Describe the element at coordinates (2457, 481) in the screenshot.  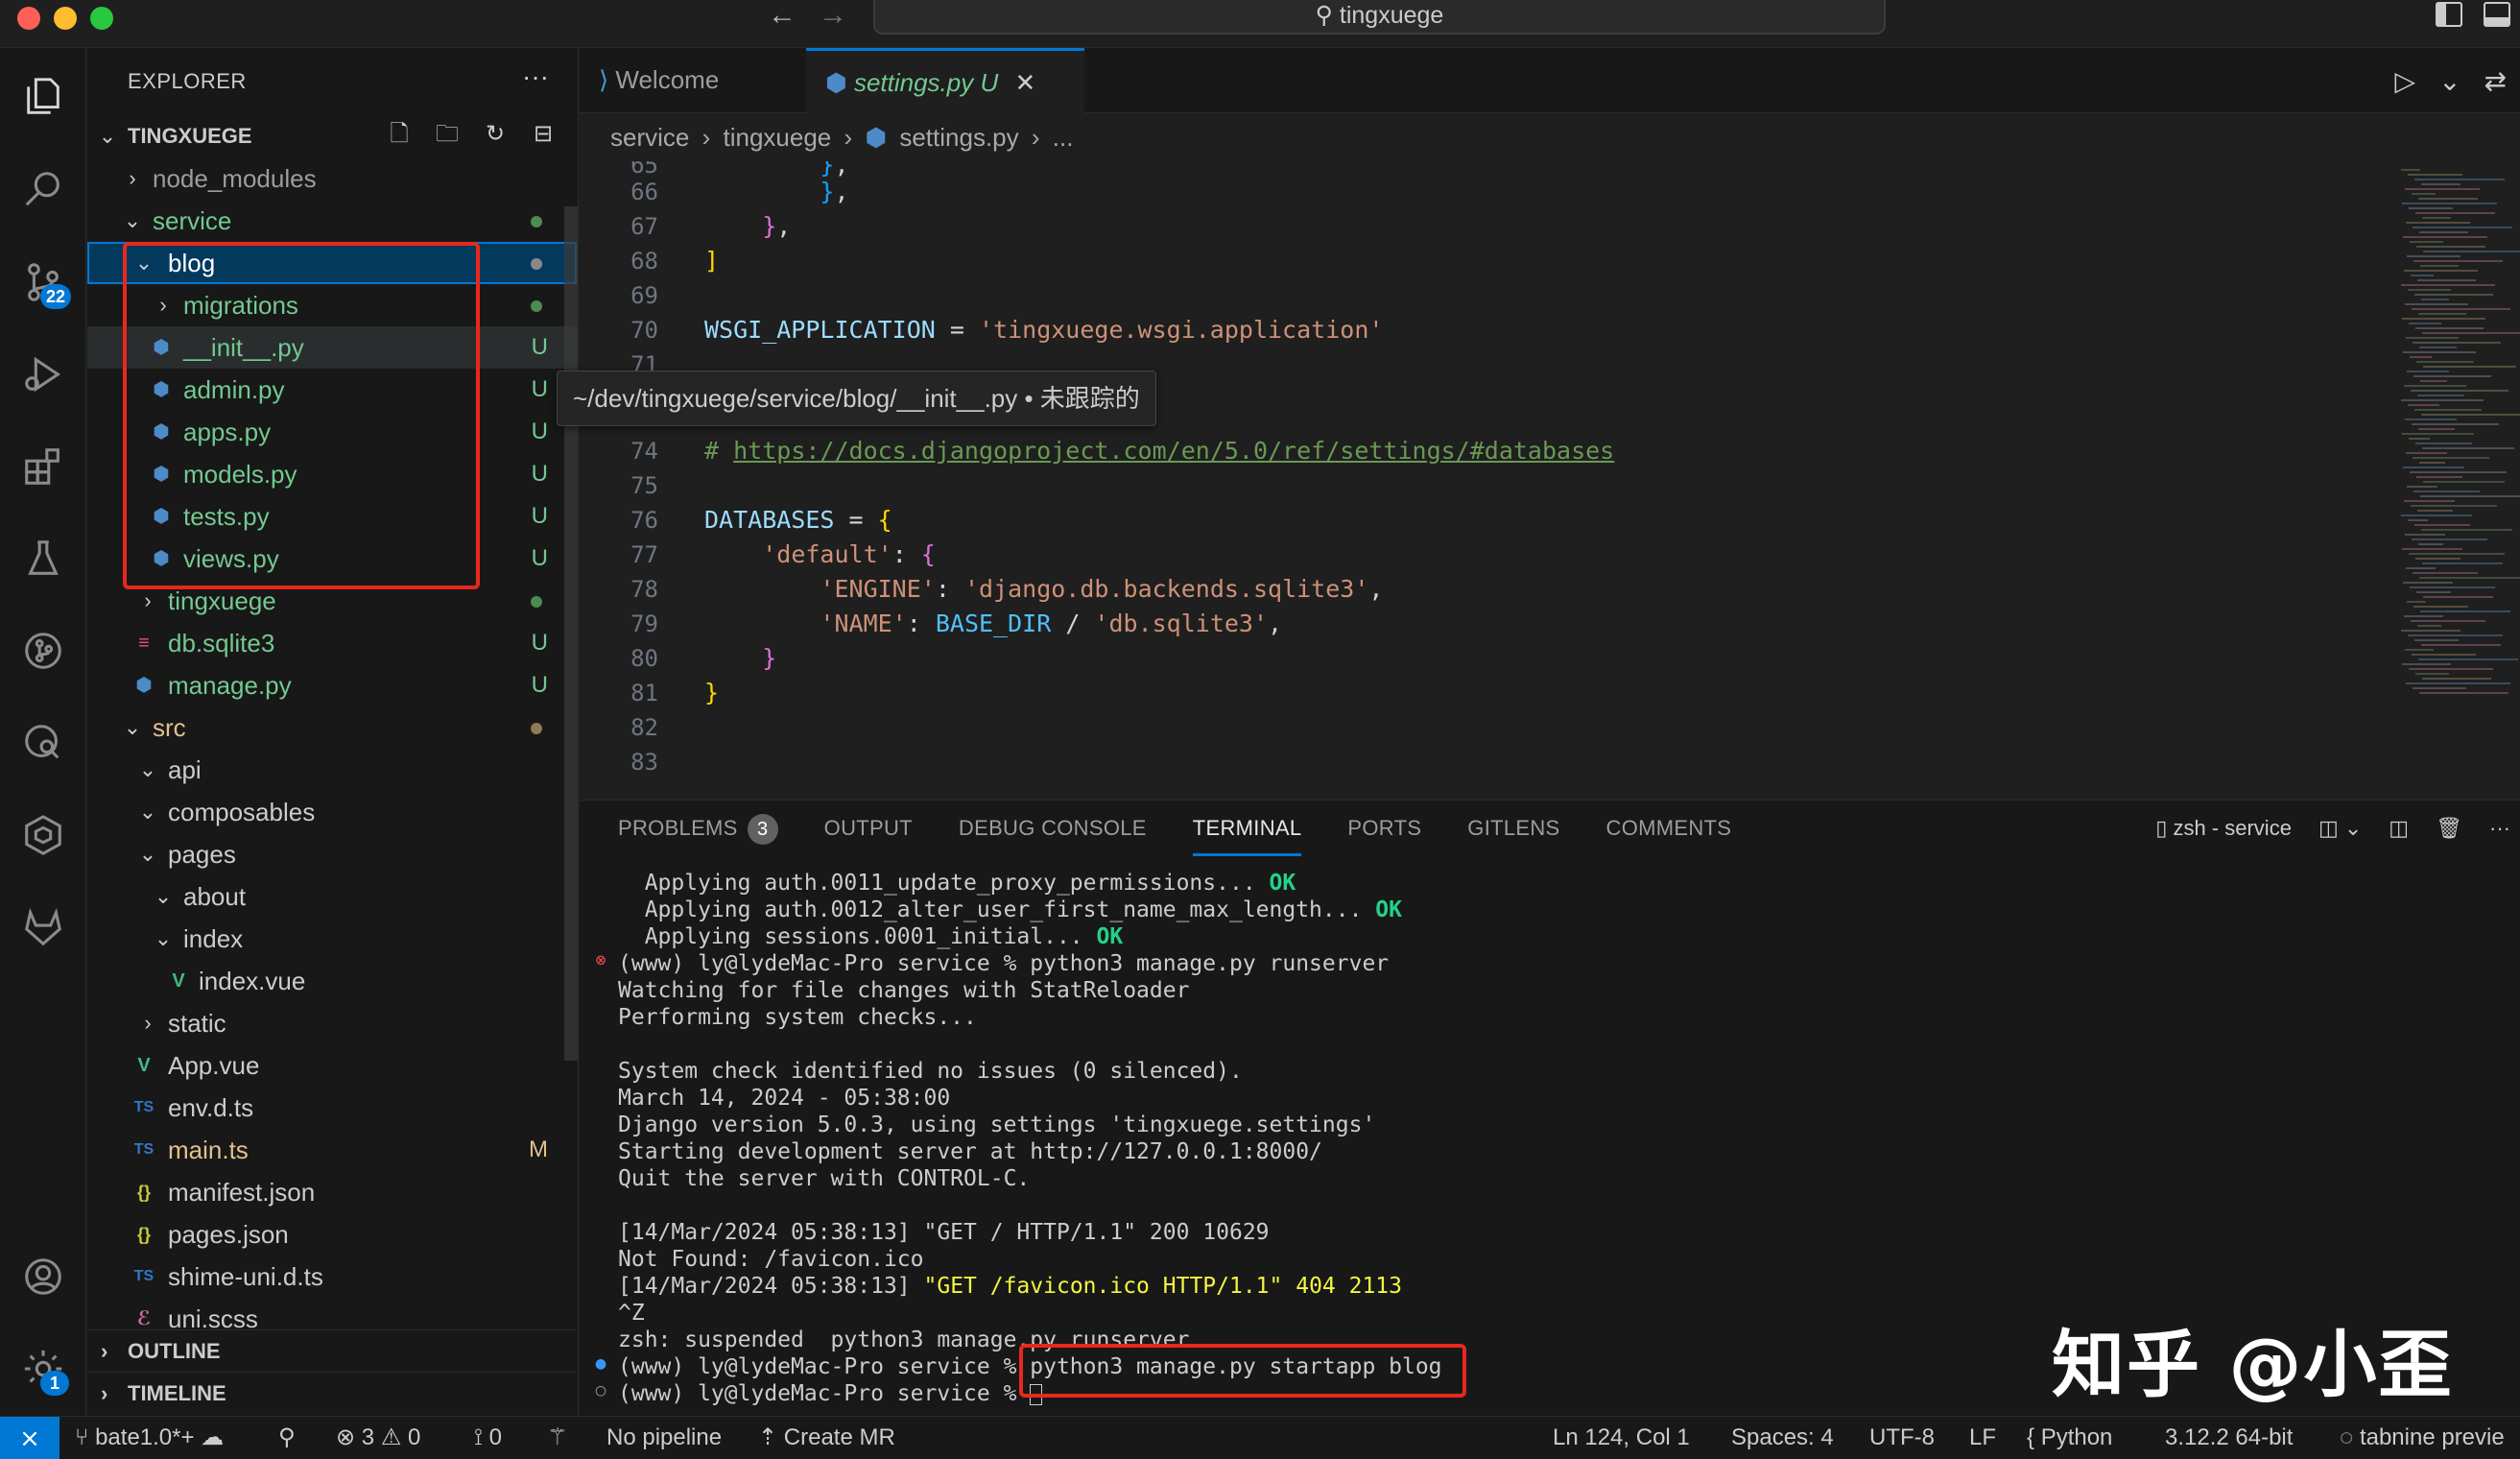
I see `minimap` at that location.